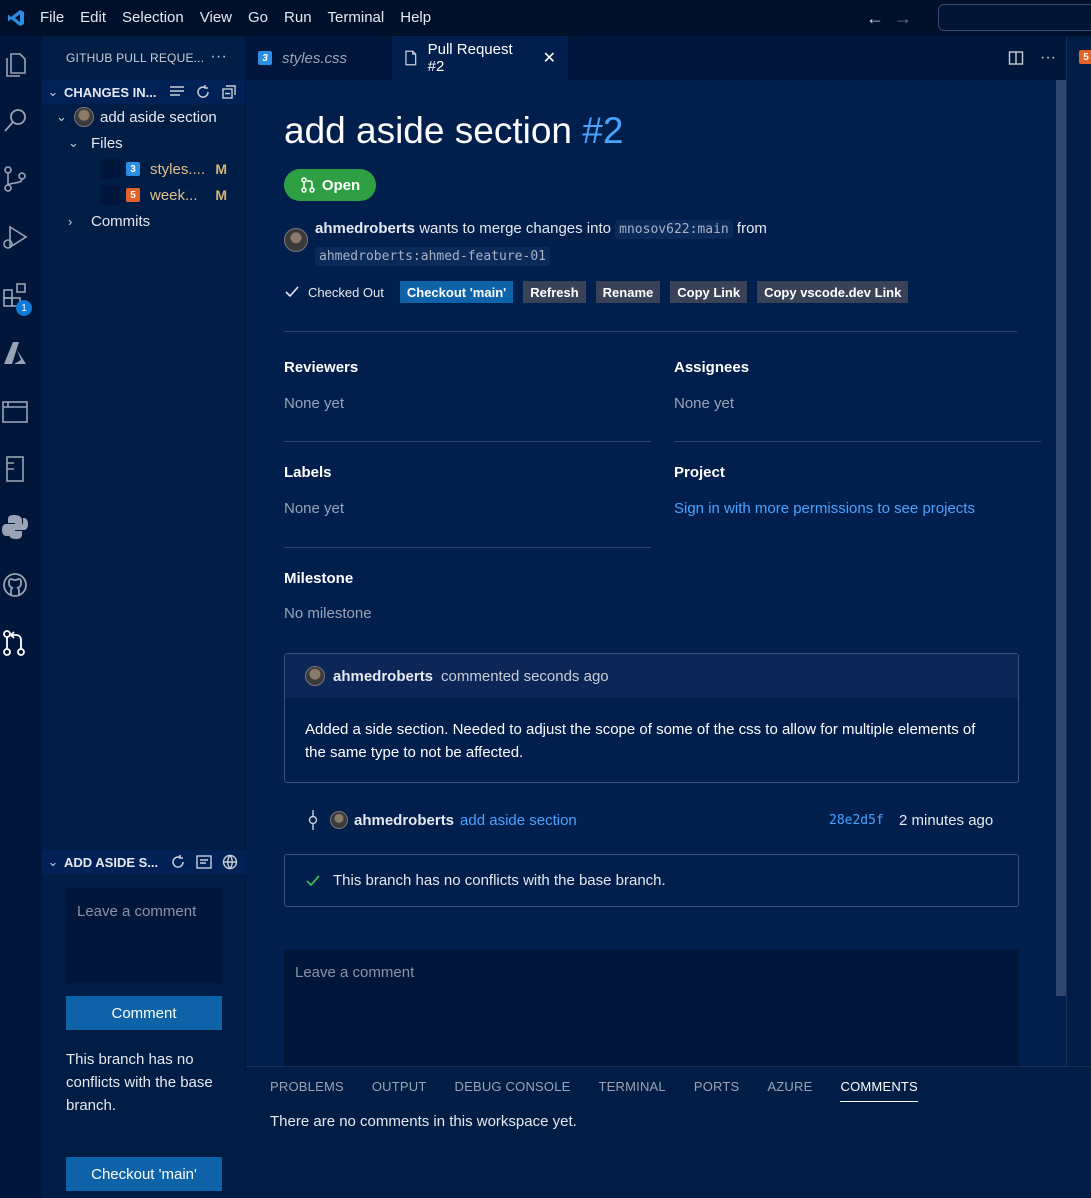 The image size is (1091, 1198). Describe the element at coordinates (73, 142) in the screenshot. I see `chevron-down-icon: ⌄` at that location.